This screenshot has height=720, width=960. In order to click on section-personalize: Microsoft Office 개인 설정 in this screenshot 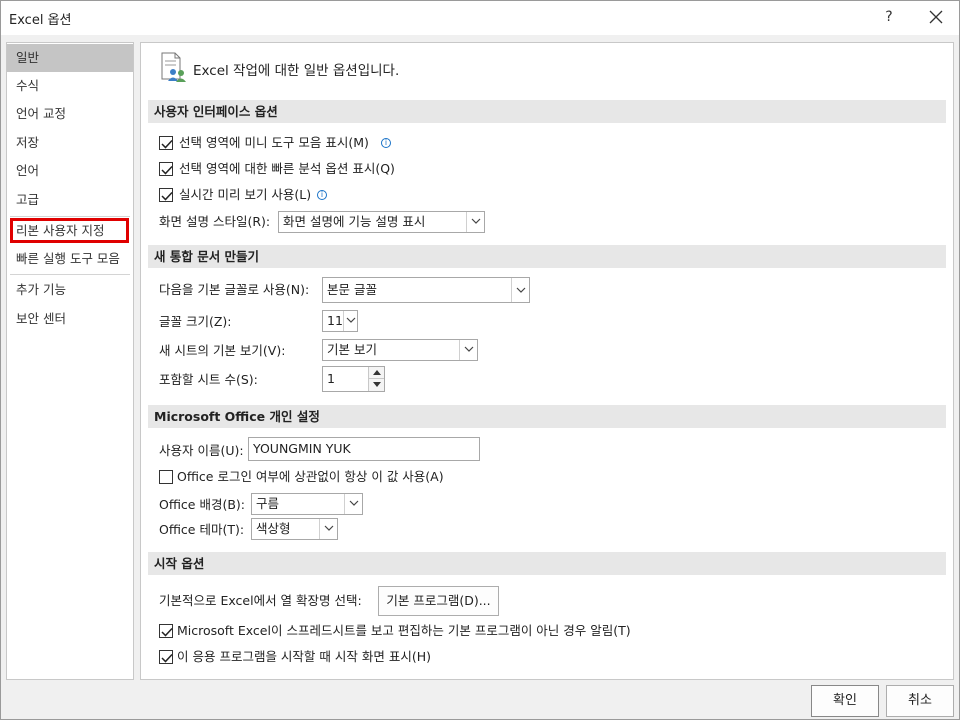, I will do `click(547, 416)`.